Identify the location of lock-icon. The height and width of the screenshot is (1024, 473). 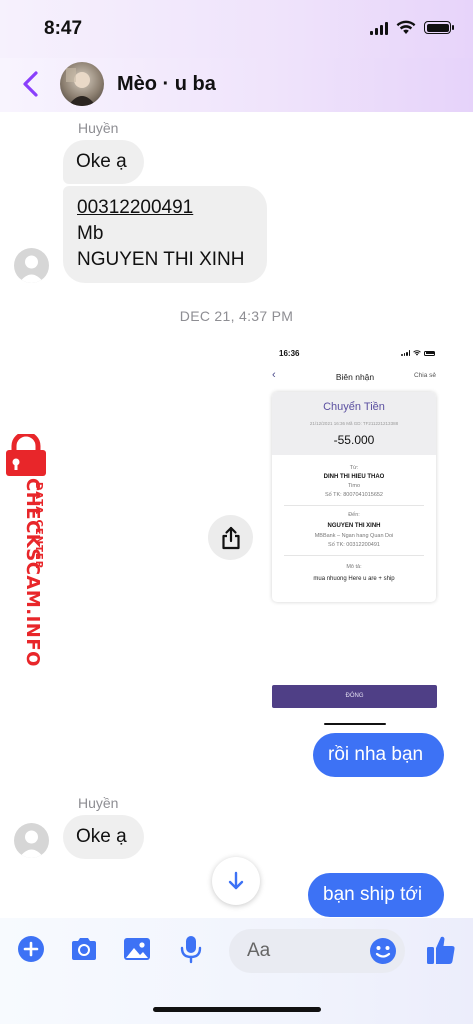
(26, 455).